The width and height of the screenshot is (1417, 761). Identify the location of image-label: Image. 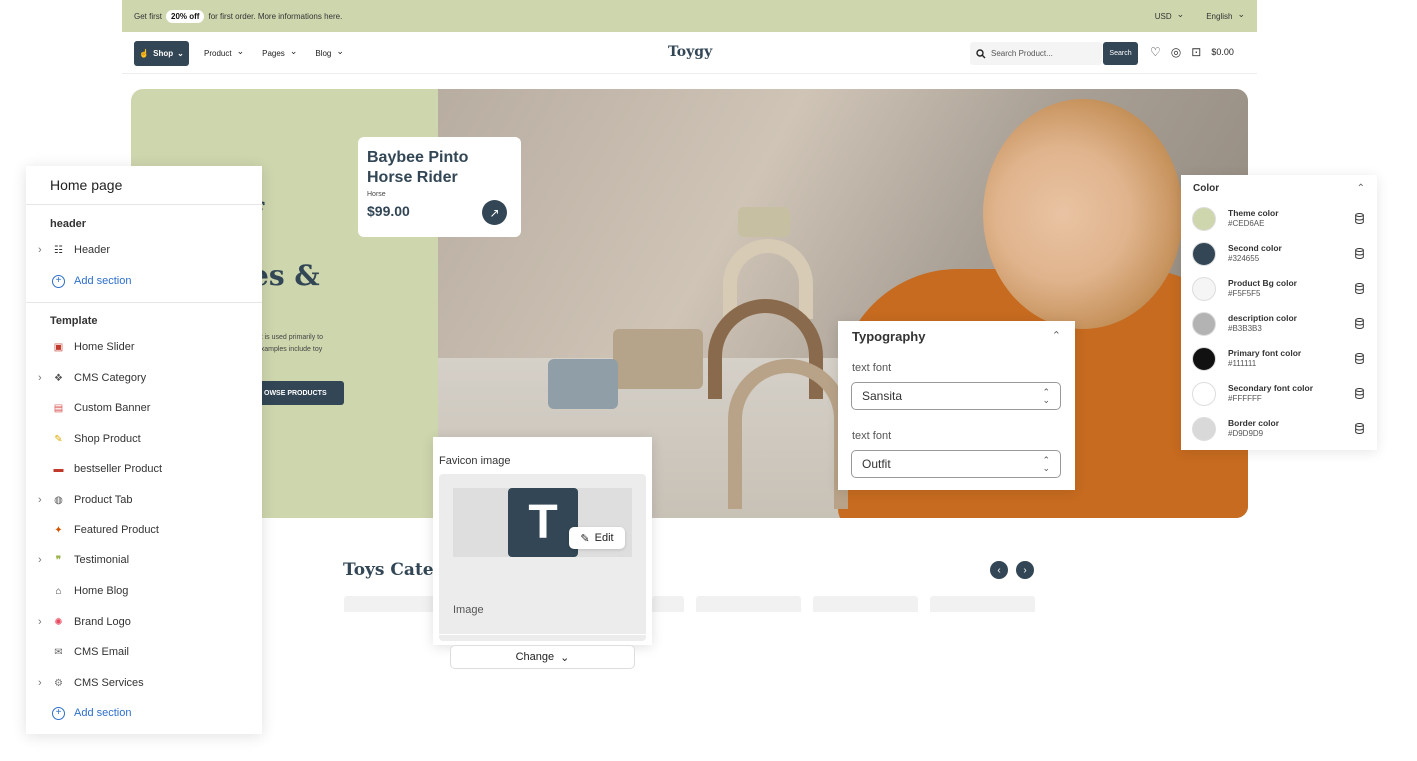
(468, 610).